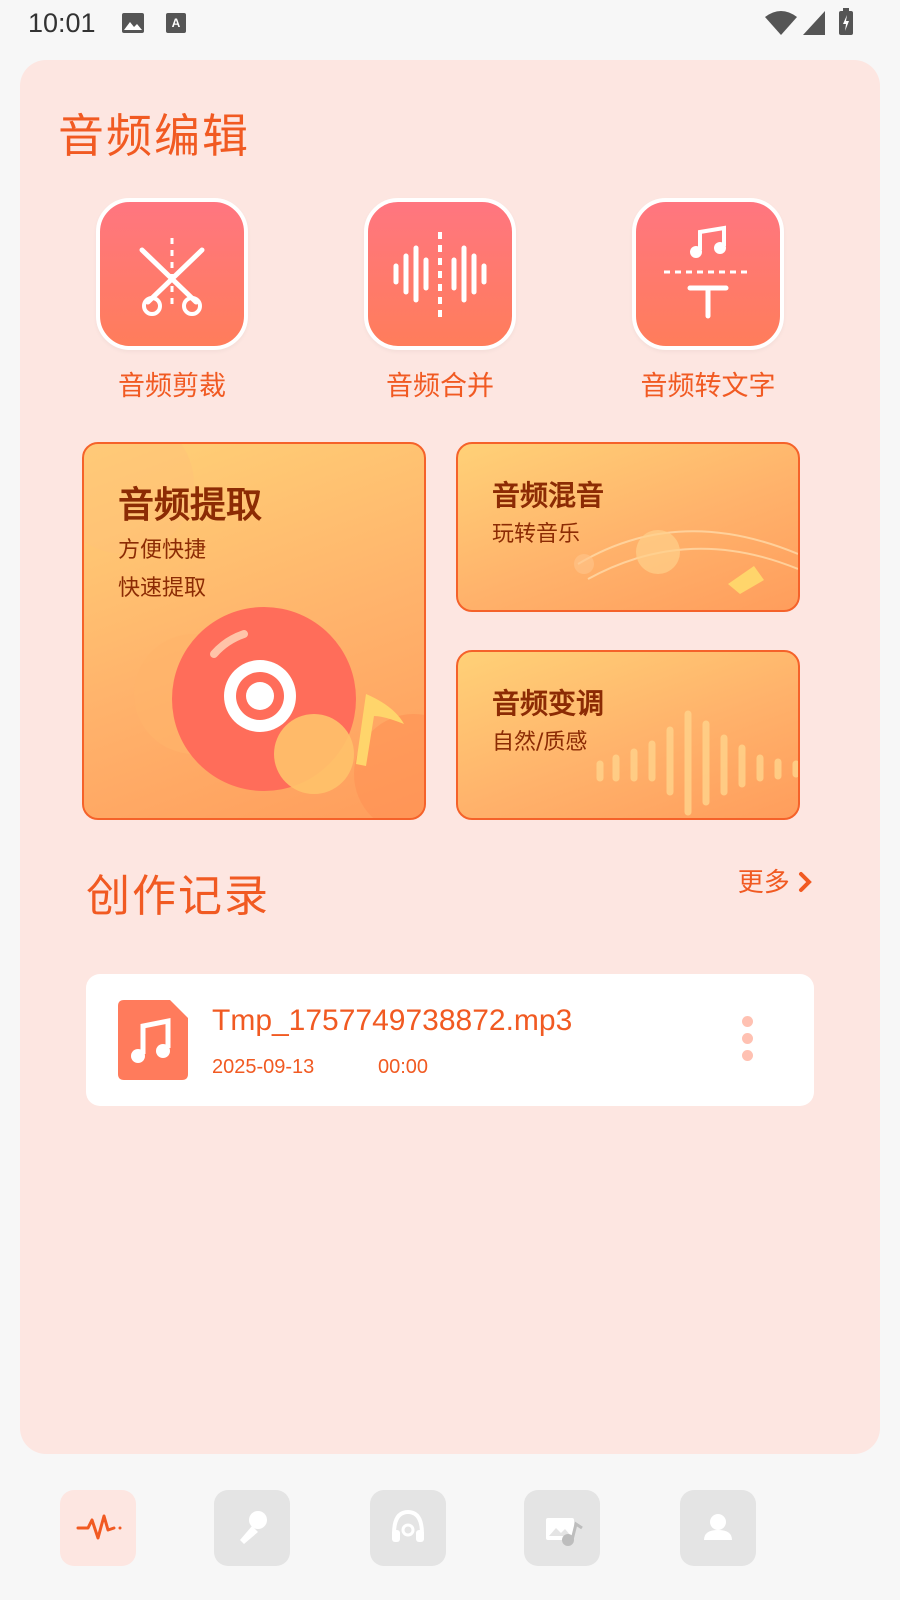 The height and width of the screenshot is (1600, 900). Describe the element at coordinates (763, 883) in the screenshot. I see `more-label: 更多` at that location.